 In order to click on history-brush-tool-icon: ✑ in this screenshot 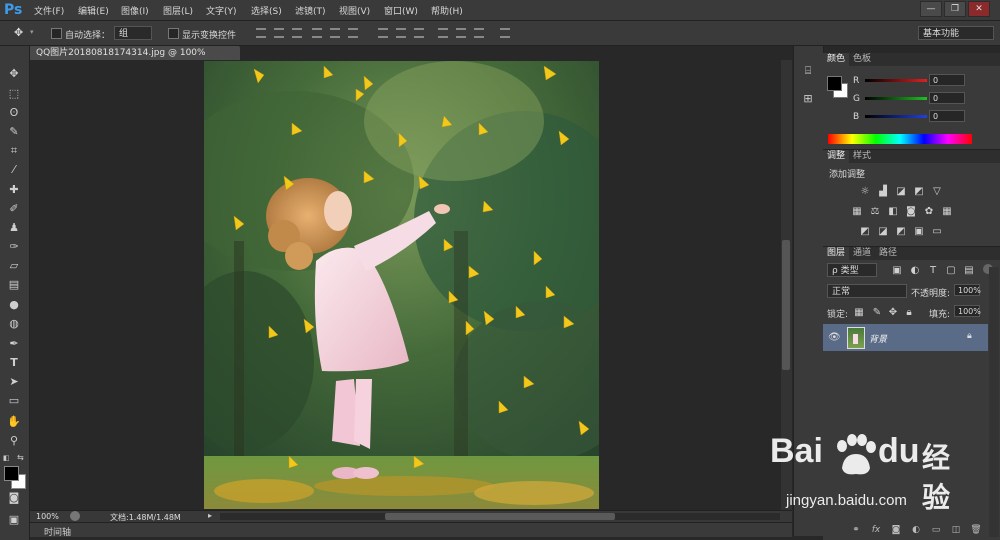, I will do `click(14, 247)`.